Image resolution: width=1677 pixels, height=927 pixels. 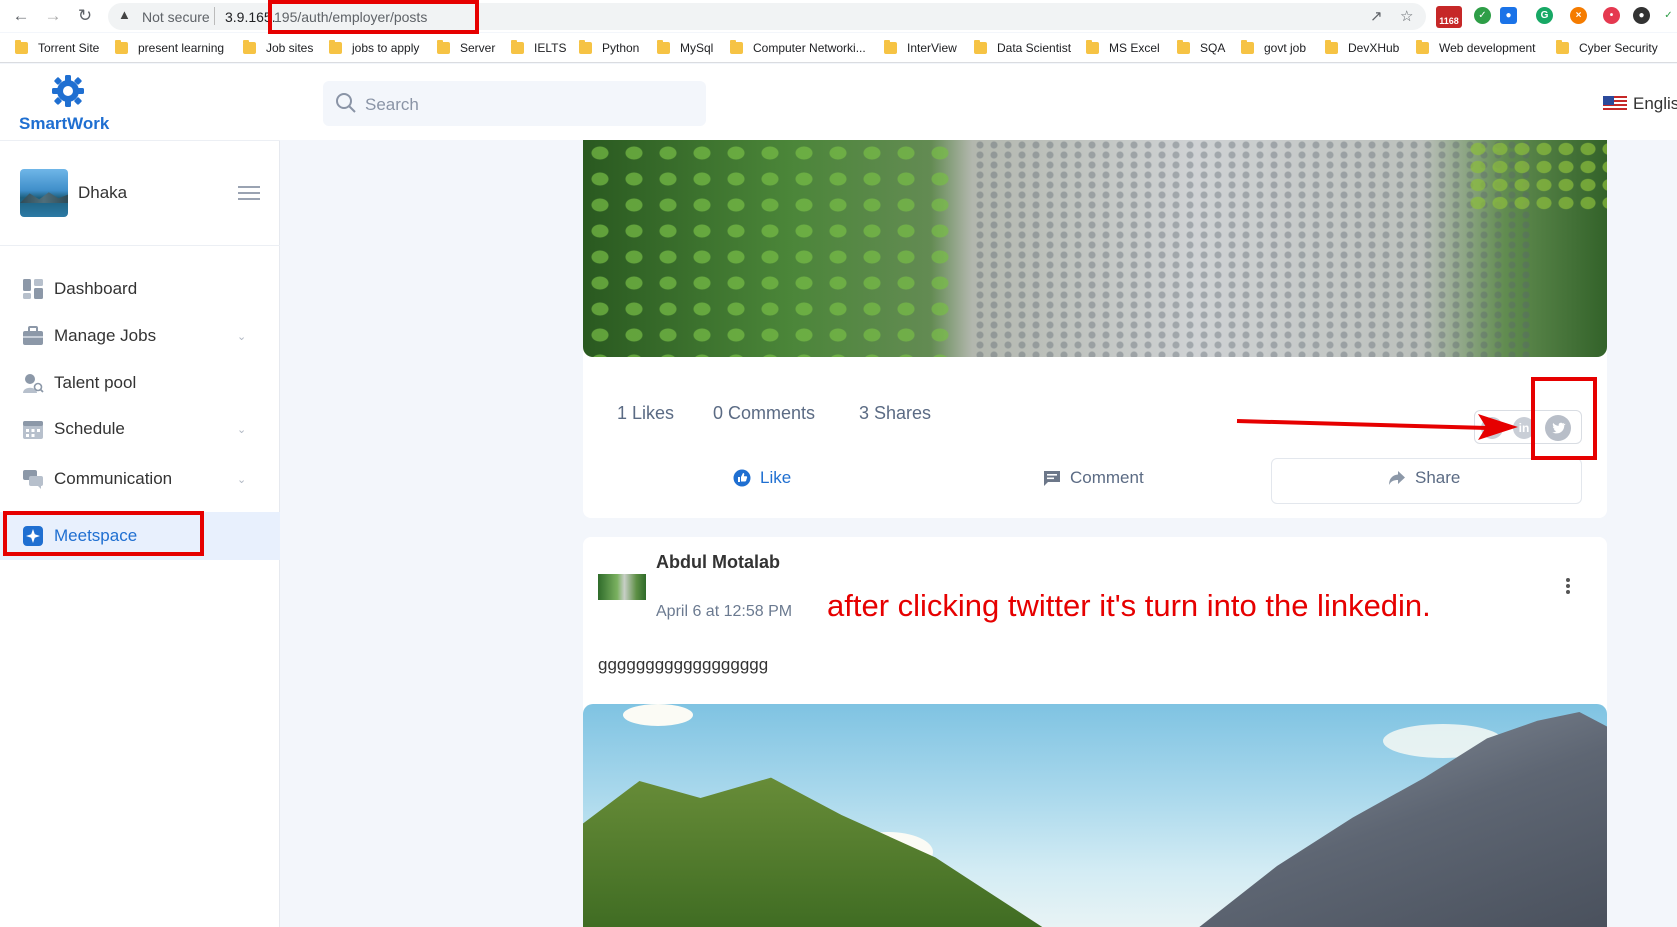 What do you see at coordinates (1123, 47) in the screenshot?
I see `bookmark: MS Excel` at bounding box center [1123, 47].